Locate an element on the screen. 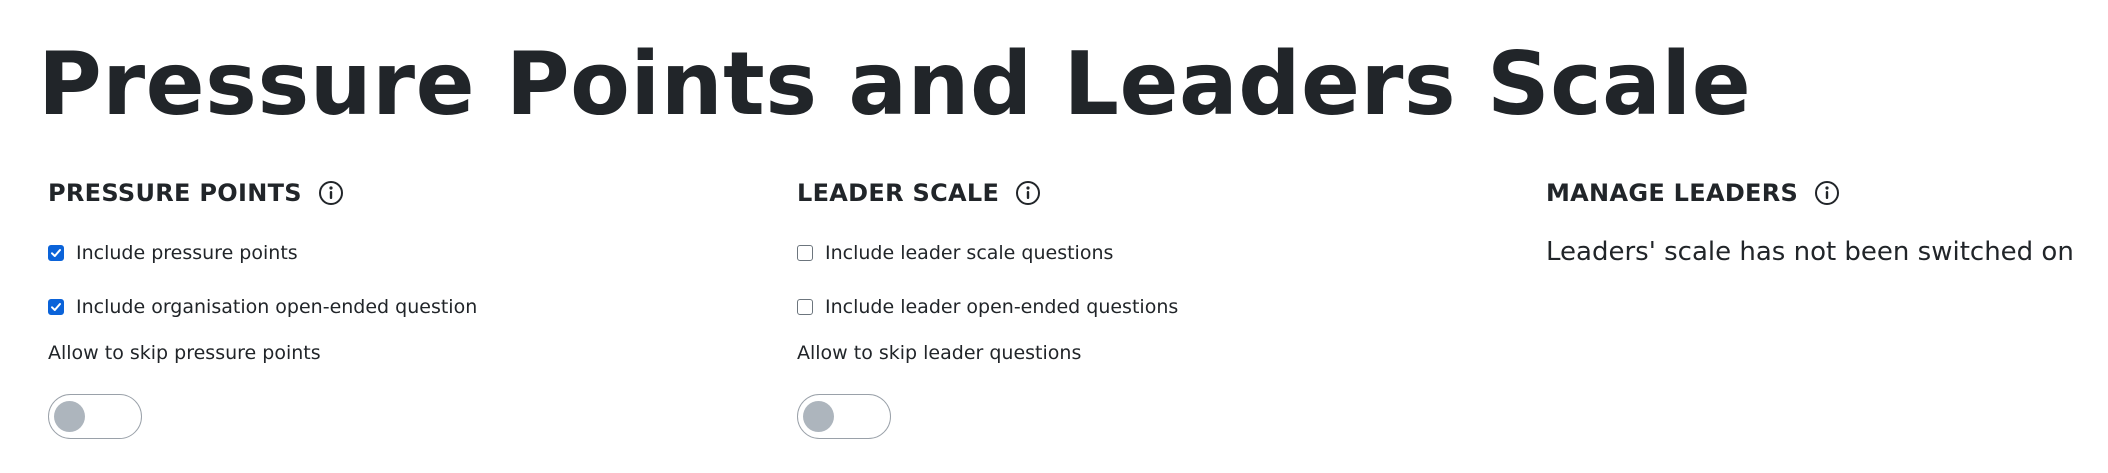  skip-leader-questions-label: Allow to skip leader questions is located at coordinates (939, 353).